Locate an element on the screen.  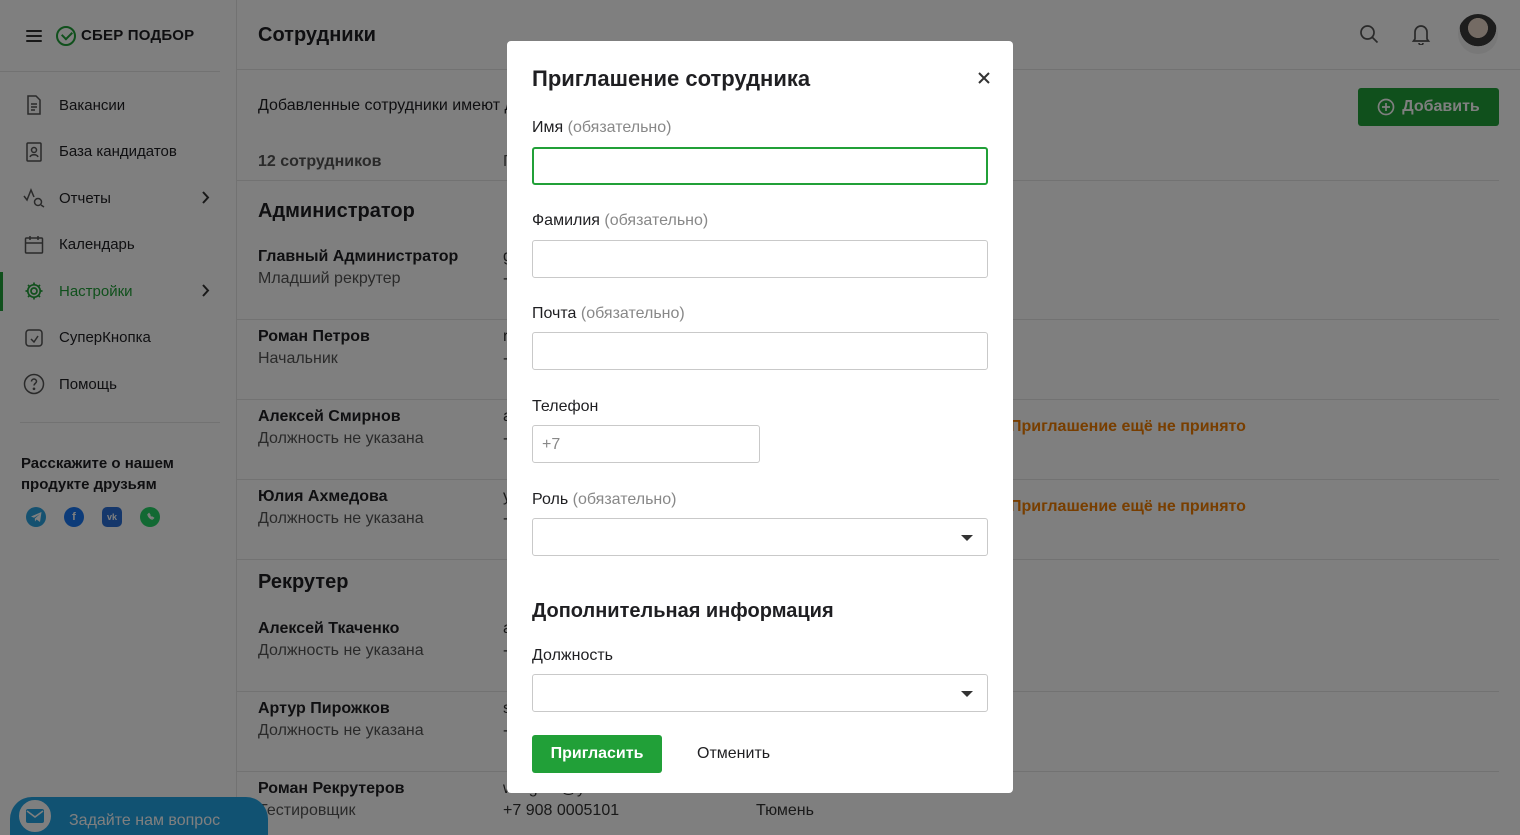
field-label-text: Роль is located at coordinates (550, 499).